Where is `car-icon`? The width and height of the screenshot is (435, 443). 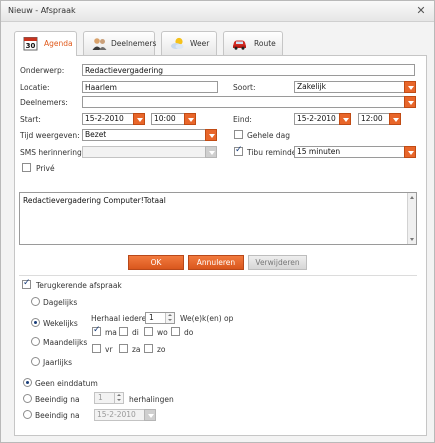 car-icon is located at coordinates (239, 45).